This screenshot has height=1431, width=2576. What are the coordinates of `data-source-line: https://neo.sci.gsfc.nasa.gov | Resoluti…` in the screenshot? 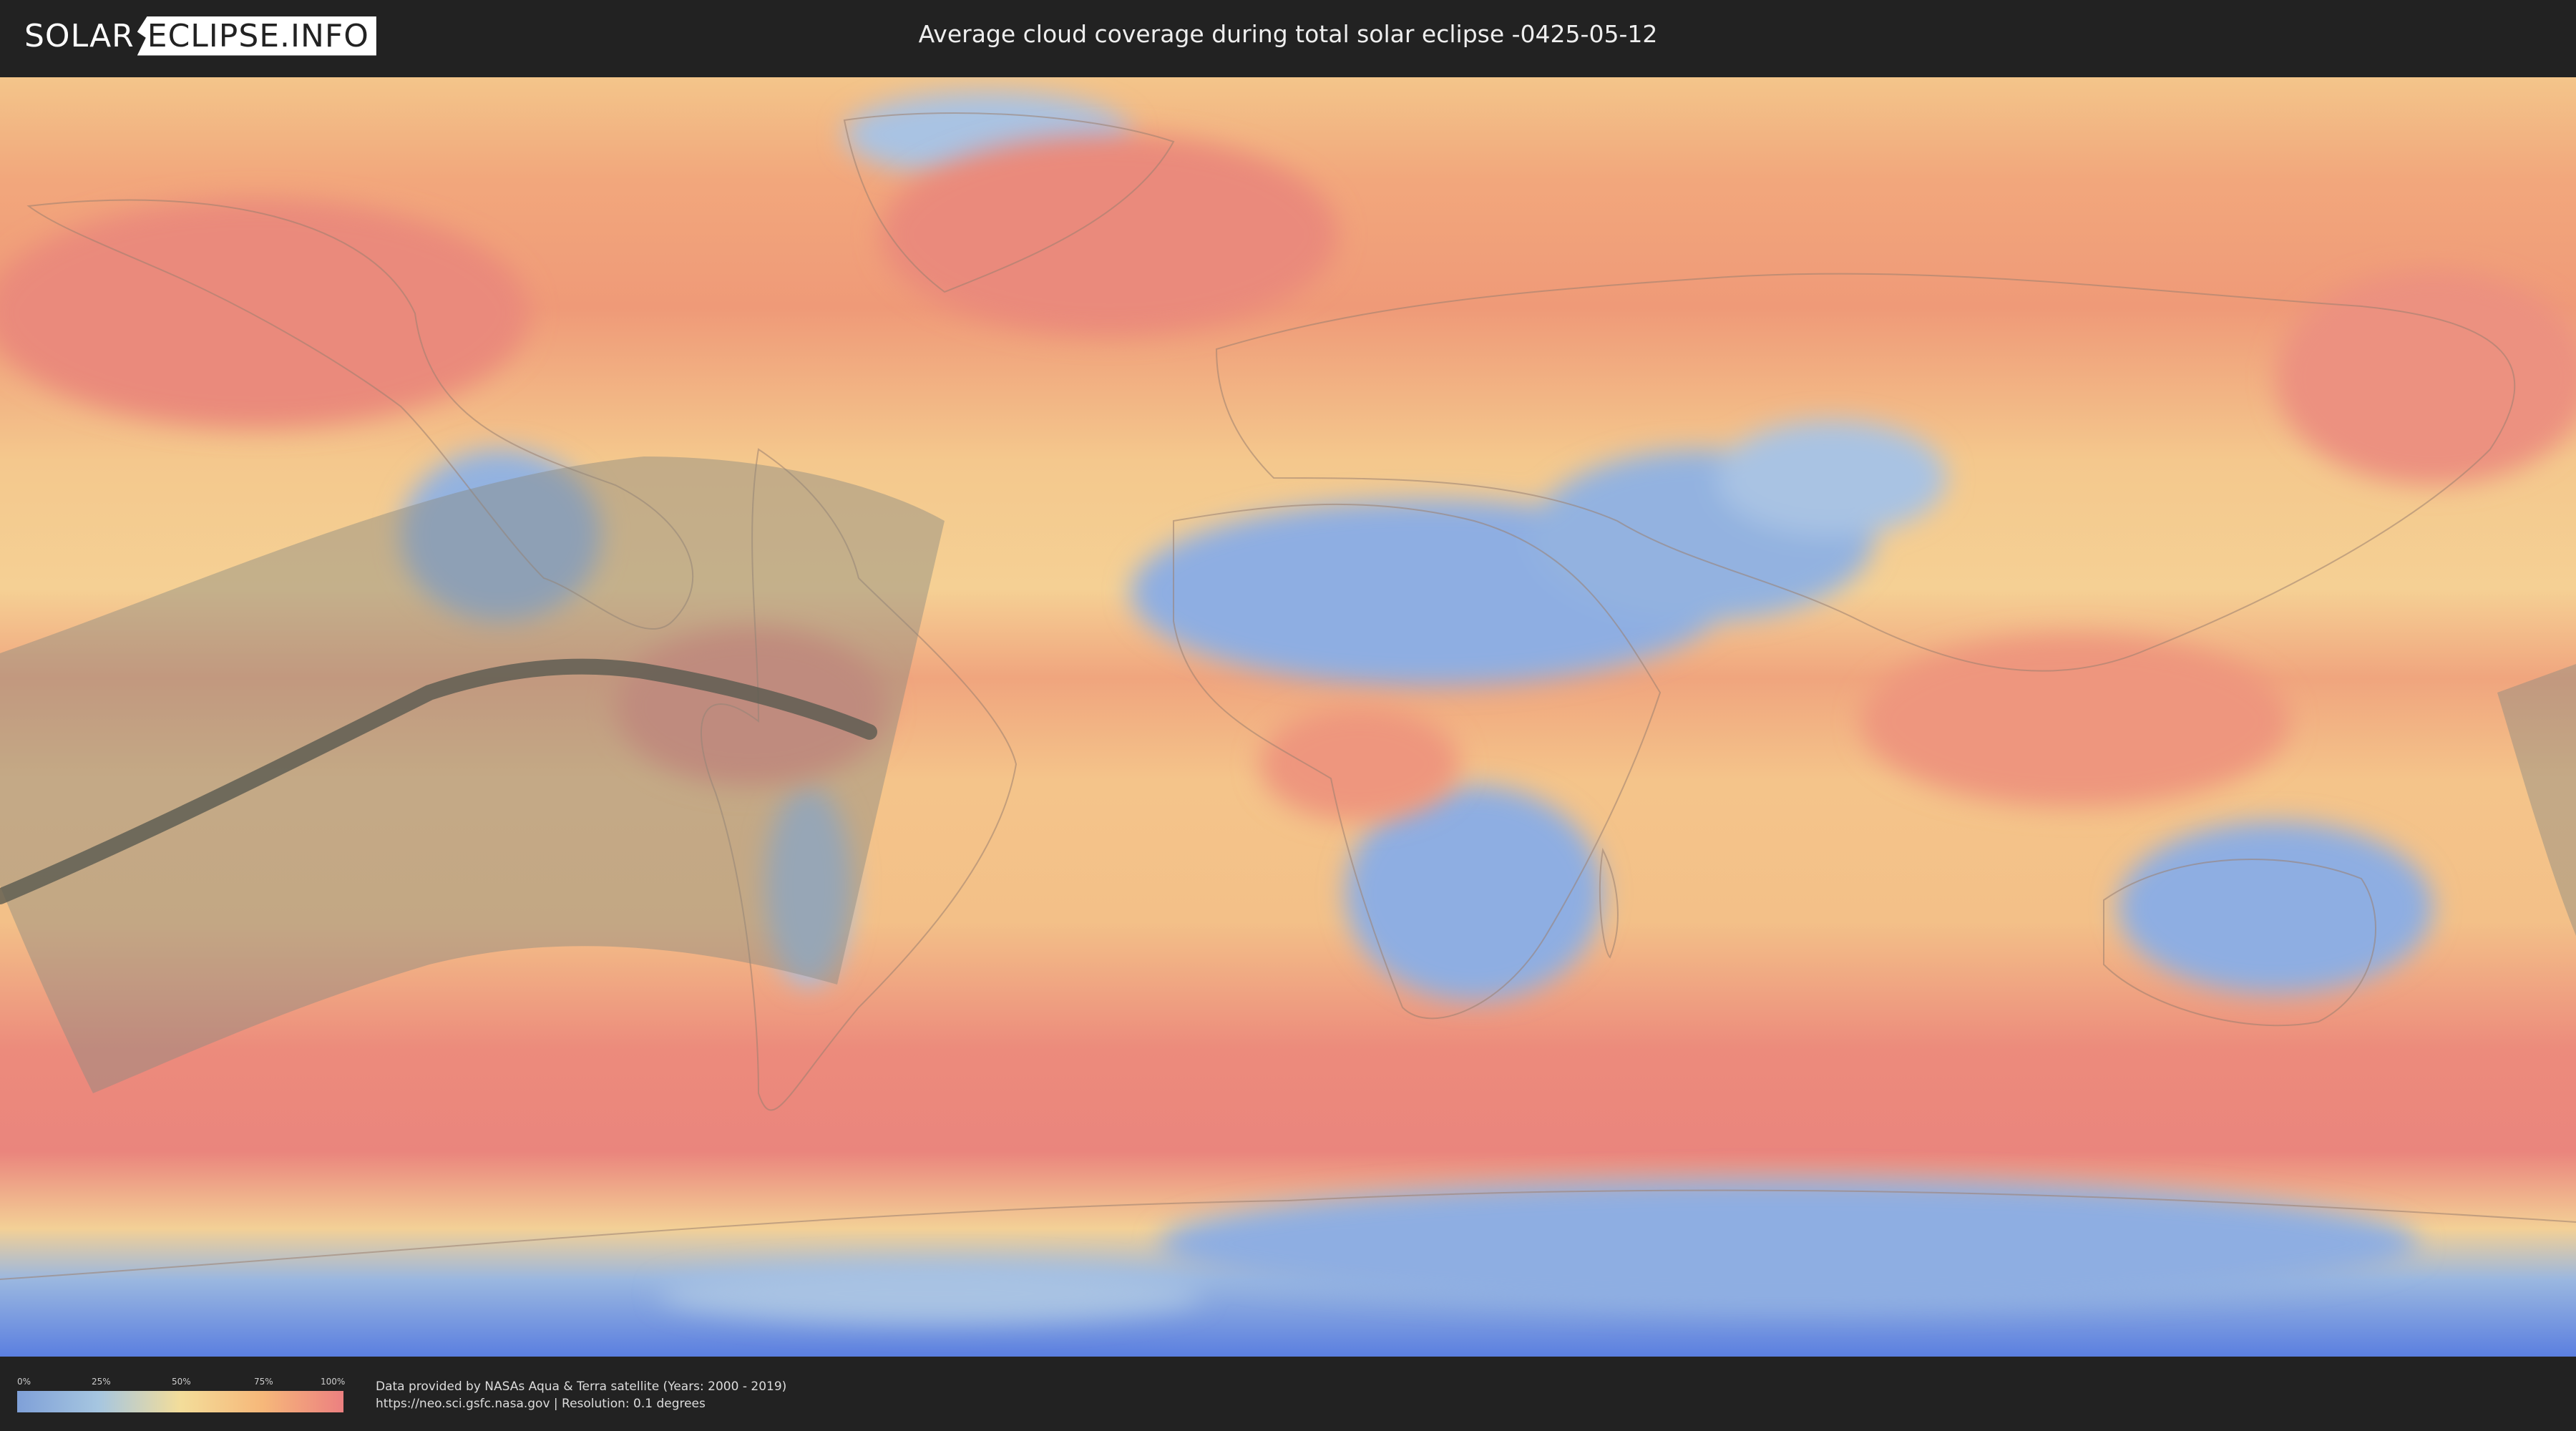 It's located at (541, 1404).